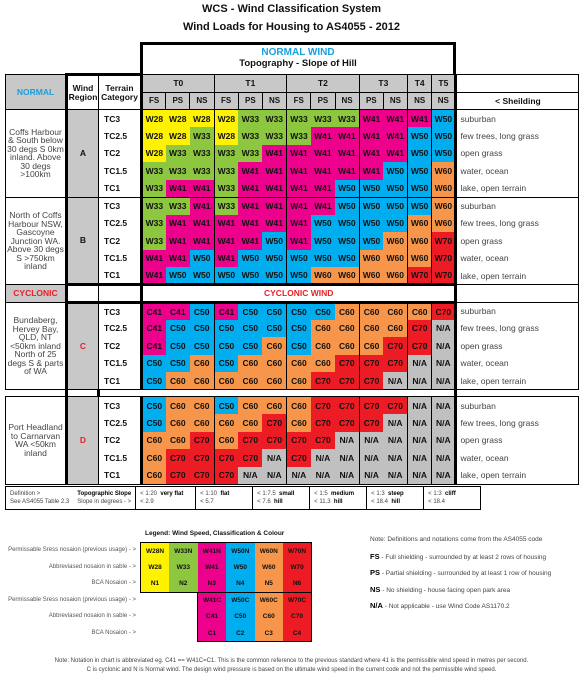  Describe the element at coordinates (183, 550) in the screenshot. I see `legend-swatch-w33: W33N` at that location.